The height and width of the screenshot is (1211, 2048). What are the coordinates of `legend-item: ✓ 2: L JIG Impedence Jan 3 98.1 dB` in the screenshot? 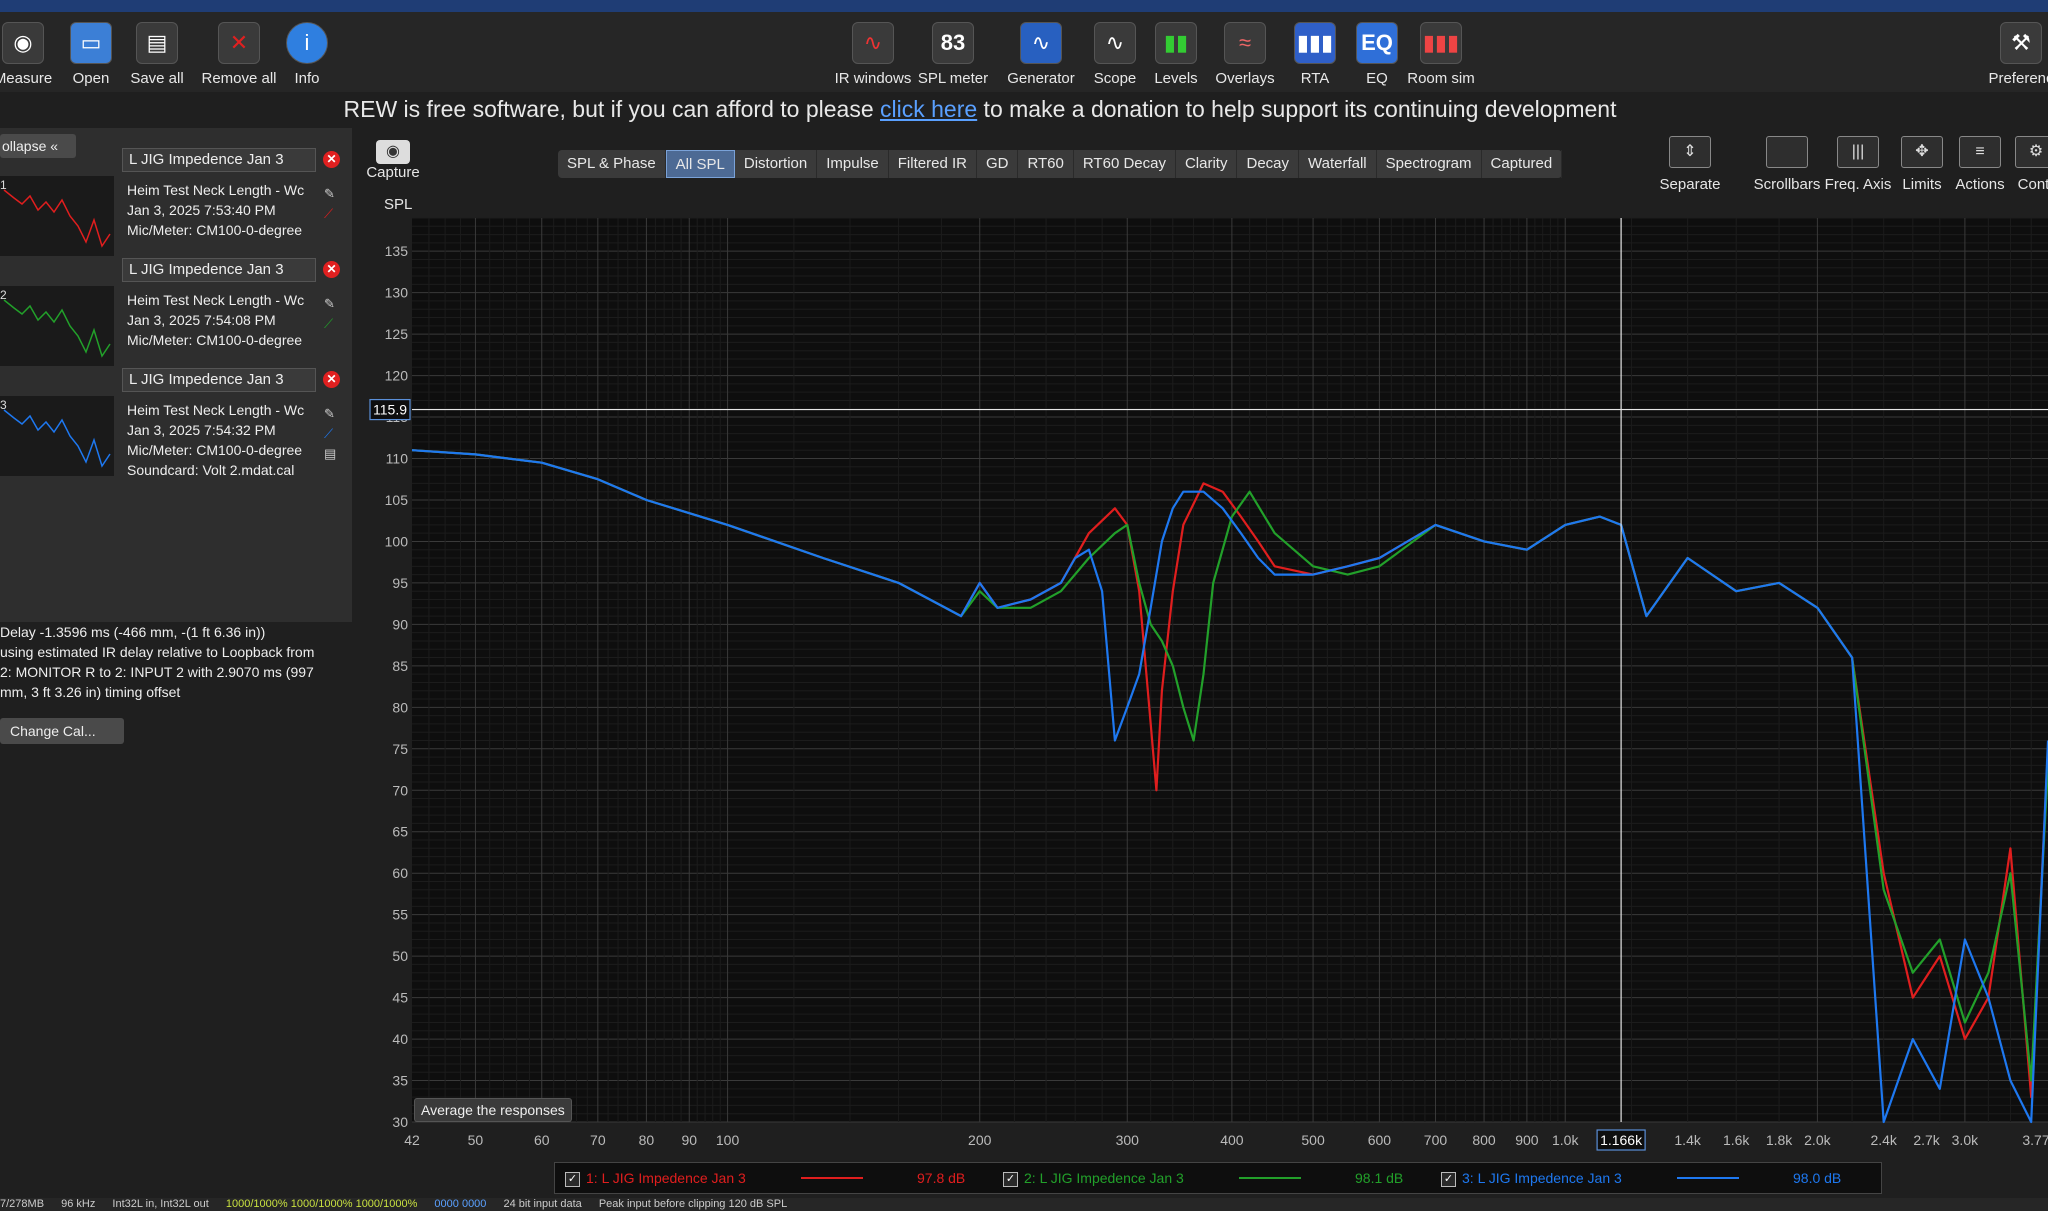 It's located at (1218, 1178).